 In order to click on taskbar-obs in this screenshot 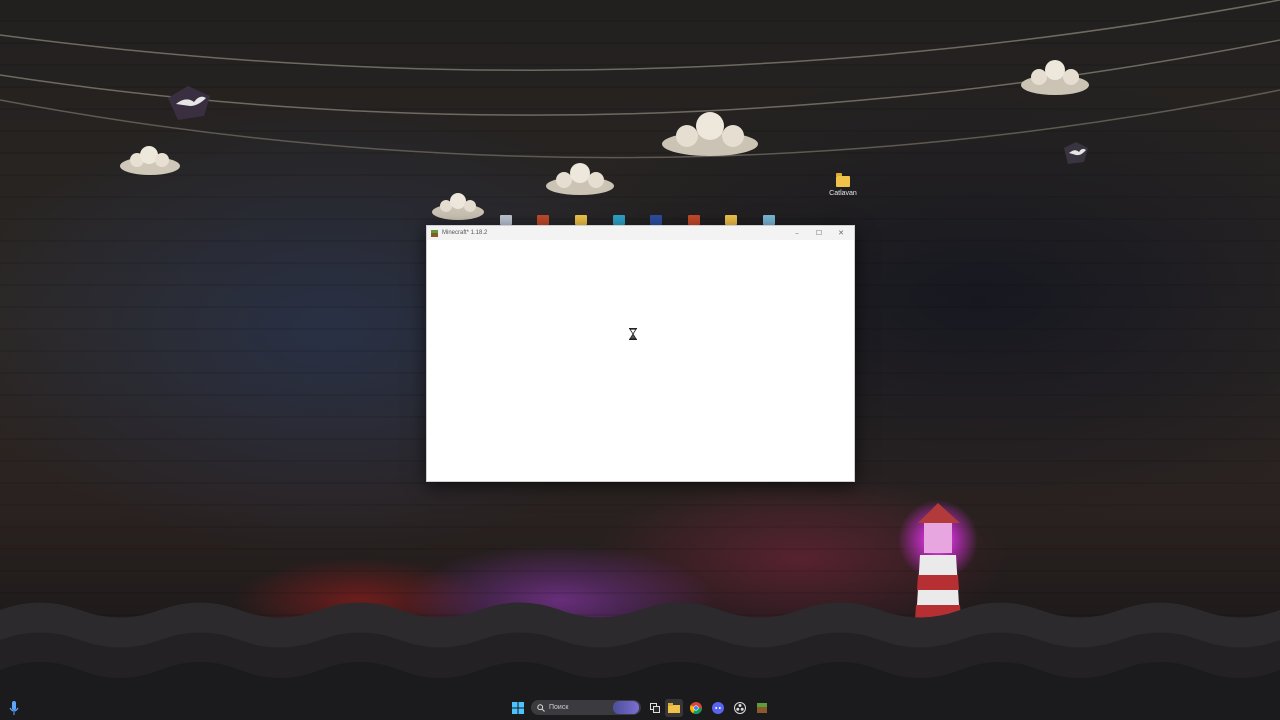, I will do `click(740, 708)`.